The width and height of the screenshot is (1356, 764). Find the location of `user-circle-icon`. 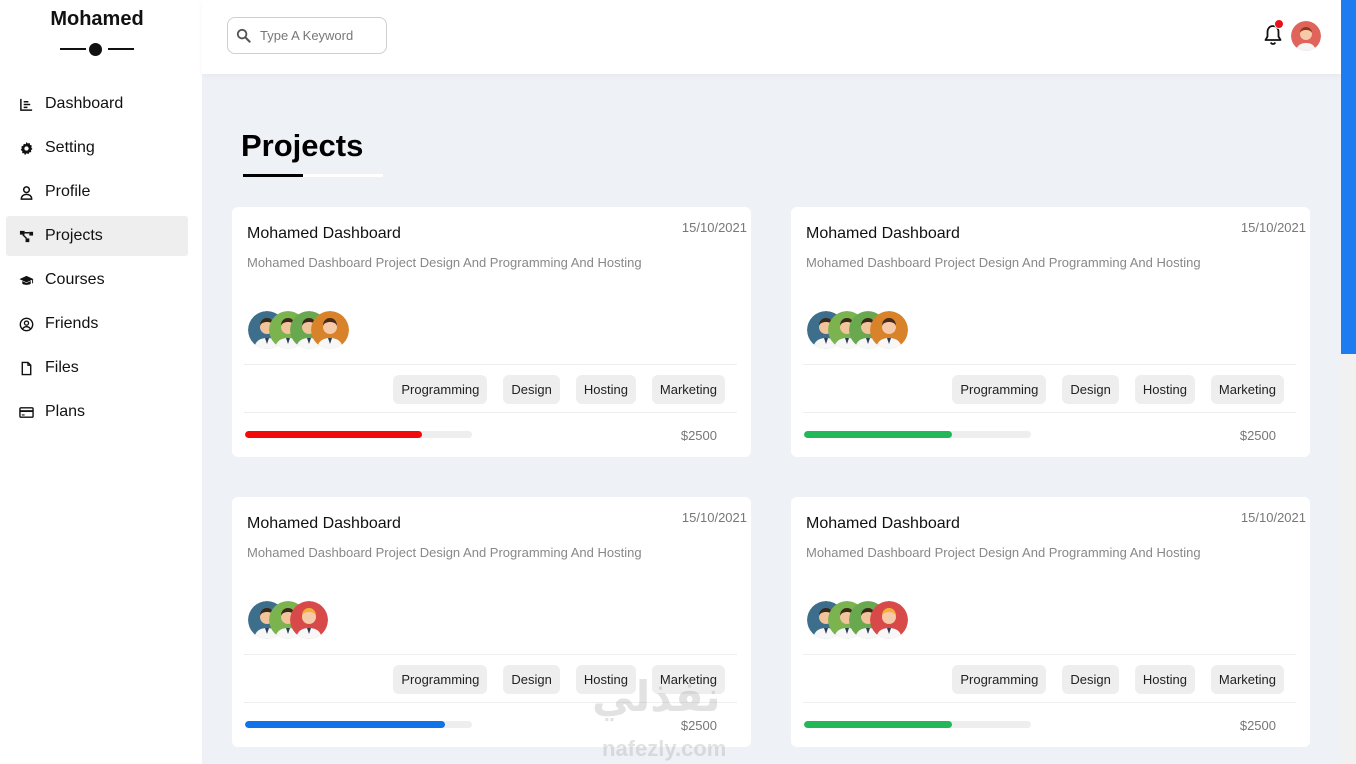

user-circle-icon is located at coordinates (26, 324).